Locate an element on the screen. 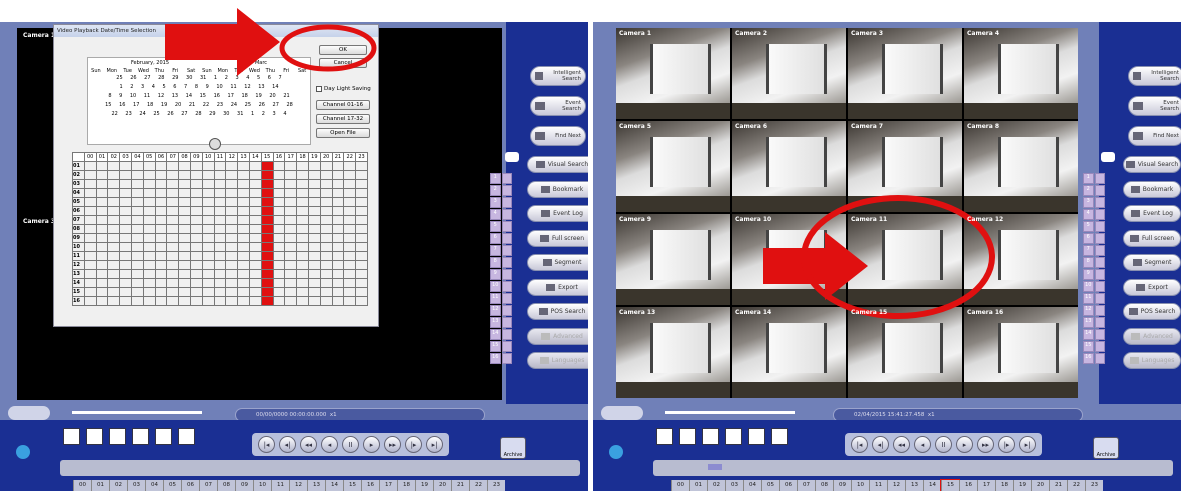  languages-button: Languages is located at coordinates (557, 360).